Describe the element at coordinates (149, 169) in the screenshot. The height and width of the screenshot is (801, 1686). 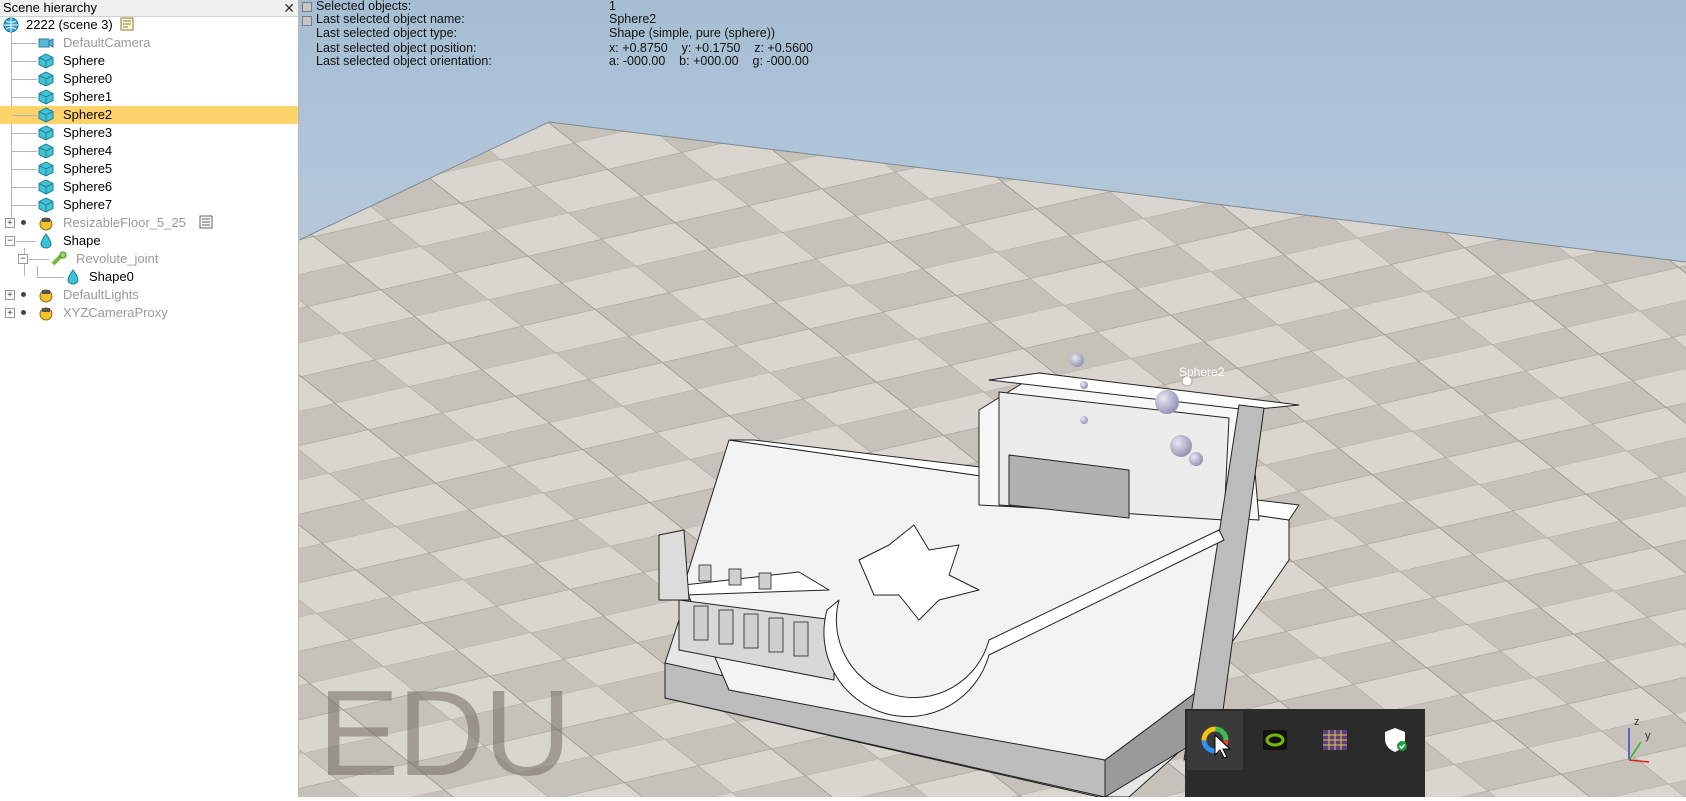
I see `tree-row-sphere5: Sphere5` at that location.